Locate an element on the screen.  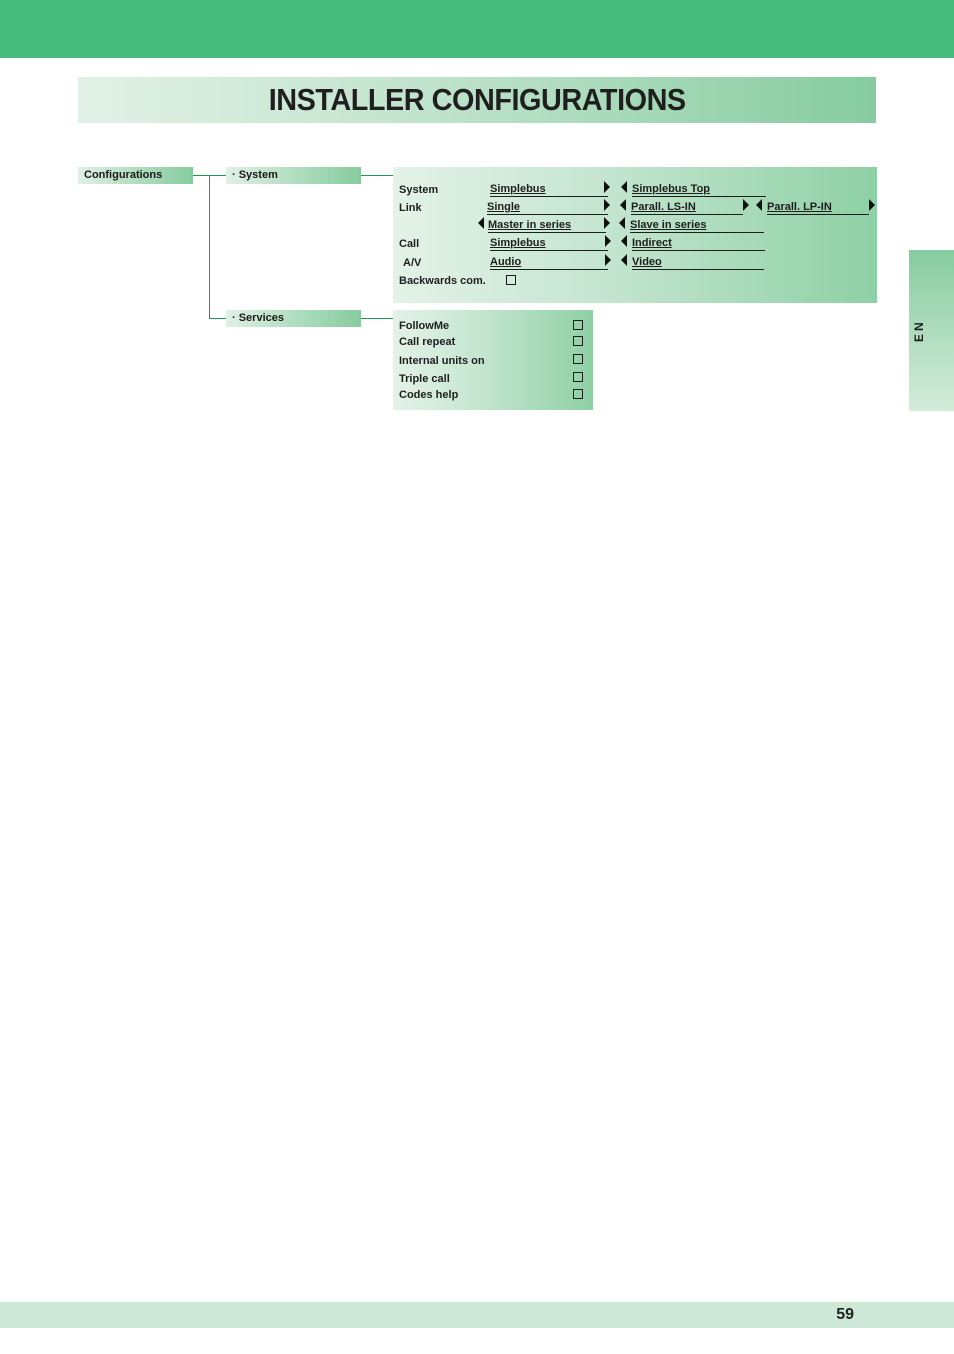
tree-node-system: · System is located at coordinates (293, 175).